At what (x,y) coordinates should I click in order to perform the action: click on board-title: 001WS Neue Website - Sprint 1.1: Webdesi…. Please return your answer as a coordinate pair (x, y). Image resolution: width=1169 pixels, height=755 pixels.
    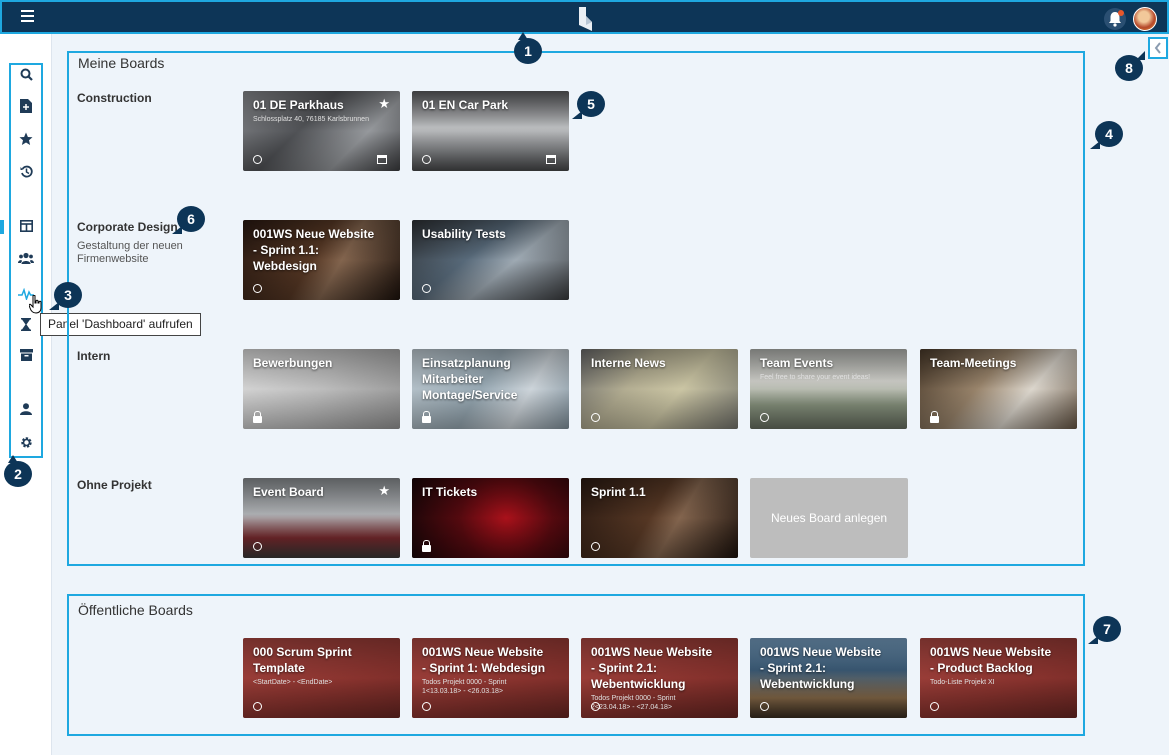
    Looking at the image, I should click on (314, 250).